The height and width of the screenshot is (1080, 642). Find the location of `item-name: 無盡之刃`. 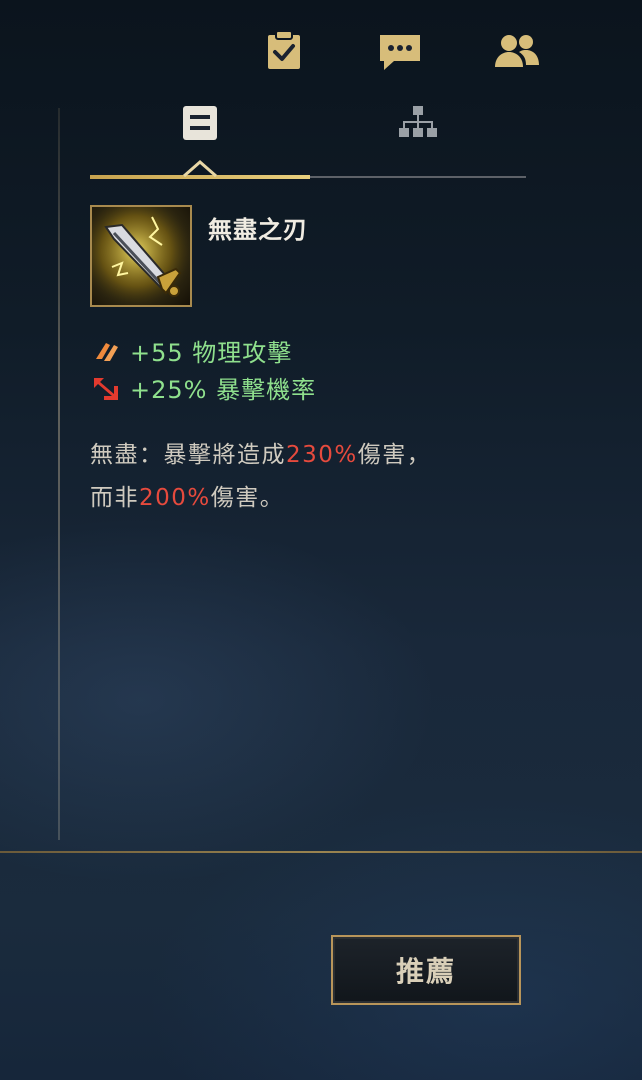

item-name: 無盡之刃 is located at coordinates (258, 230).